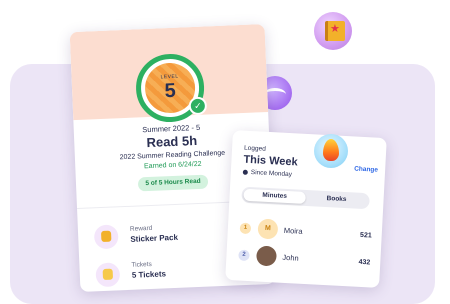 This screenshot has width=450, height=304. Describe the element at coordinates (149, 274) in the screenshot. I see `tickets-value: 5 Tickets` at that location.